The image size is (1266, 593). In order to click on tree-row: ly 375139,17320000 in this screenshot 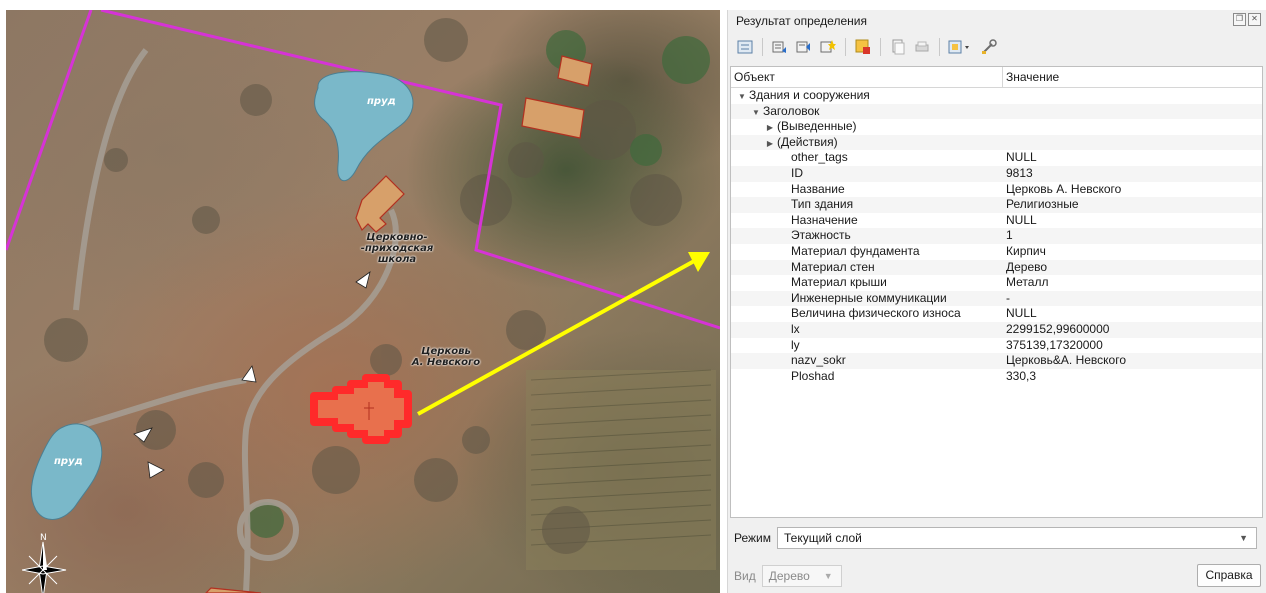, I will do `click(996, 346)`.